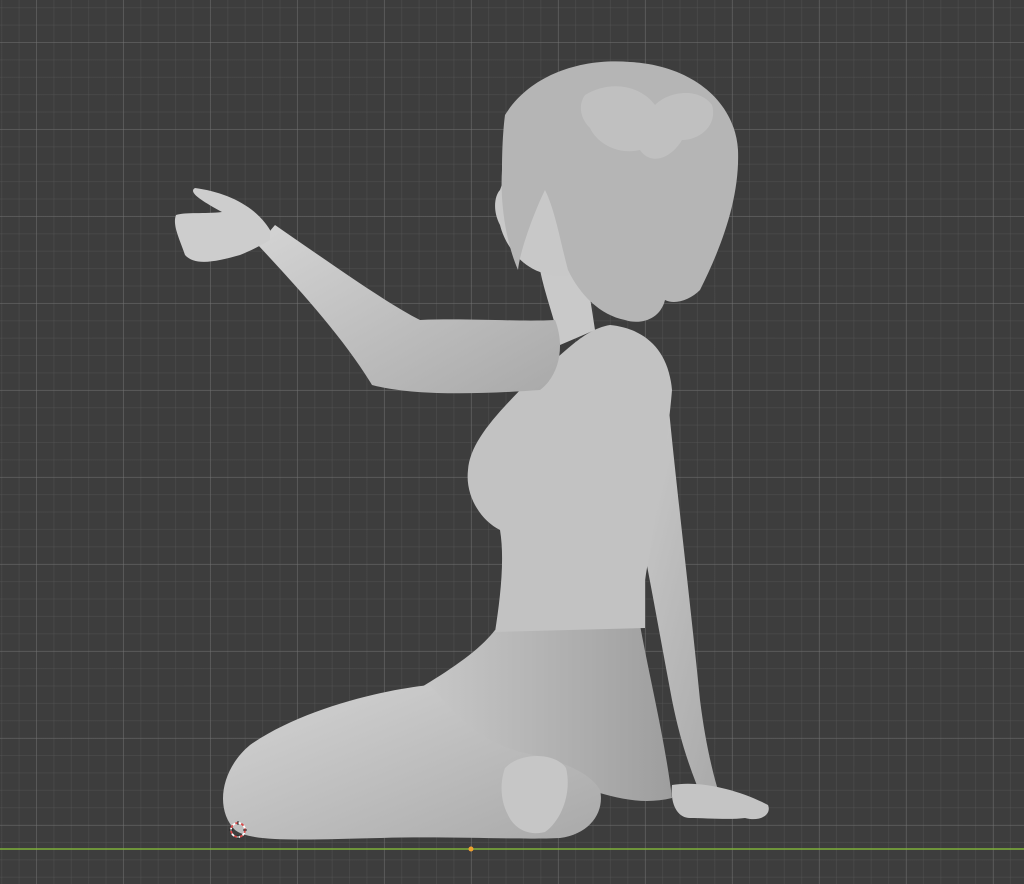 Image resolution: width=1024 pixels, height=884 pixels. I want to click on back-hand, so click(720, 801).